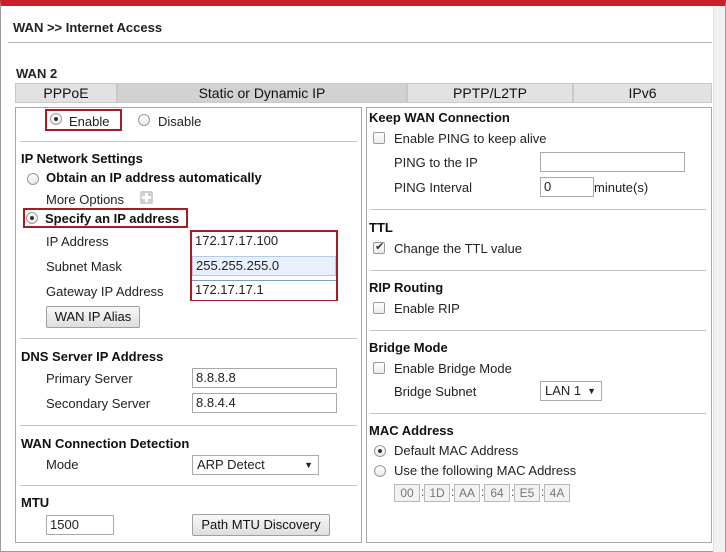  Describe the element at coordinates (93, 317) in the screenshot. I see `wan-ip-alias-button: WAN IP Alias` at that location.